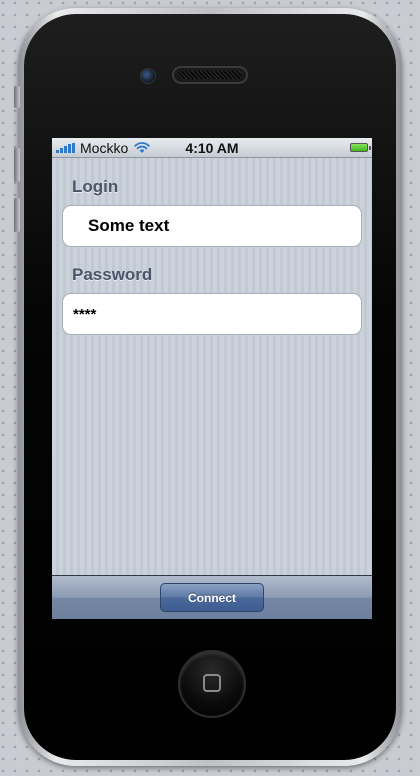 This screenshot has width=420, height=776. I want to click on bottom-toolbar: Connect, so click(212, 597).